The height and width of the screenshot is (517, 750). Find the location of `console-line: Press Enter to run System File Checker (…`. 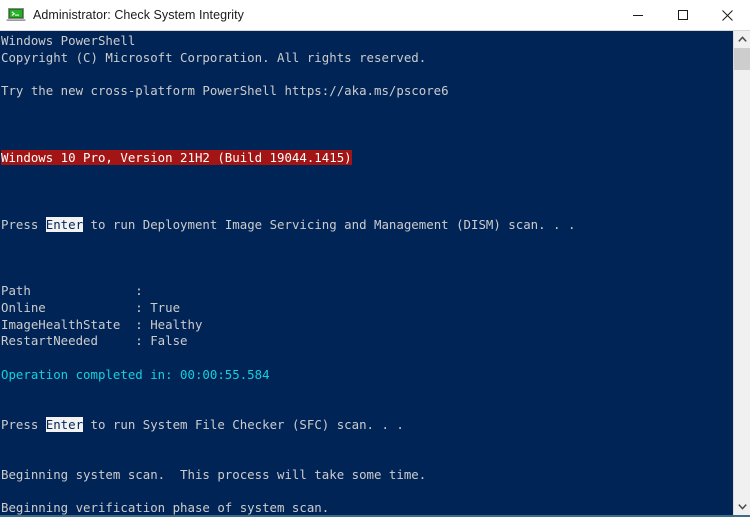

console-line: Press Enter to run System File Checker (… is located at coordinates (367, 425).